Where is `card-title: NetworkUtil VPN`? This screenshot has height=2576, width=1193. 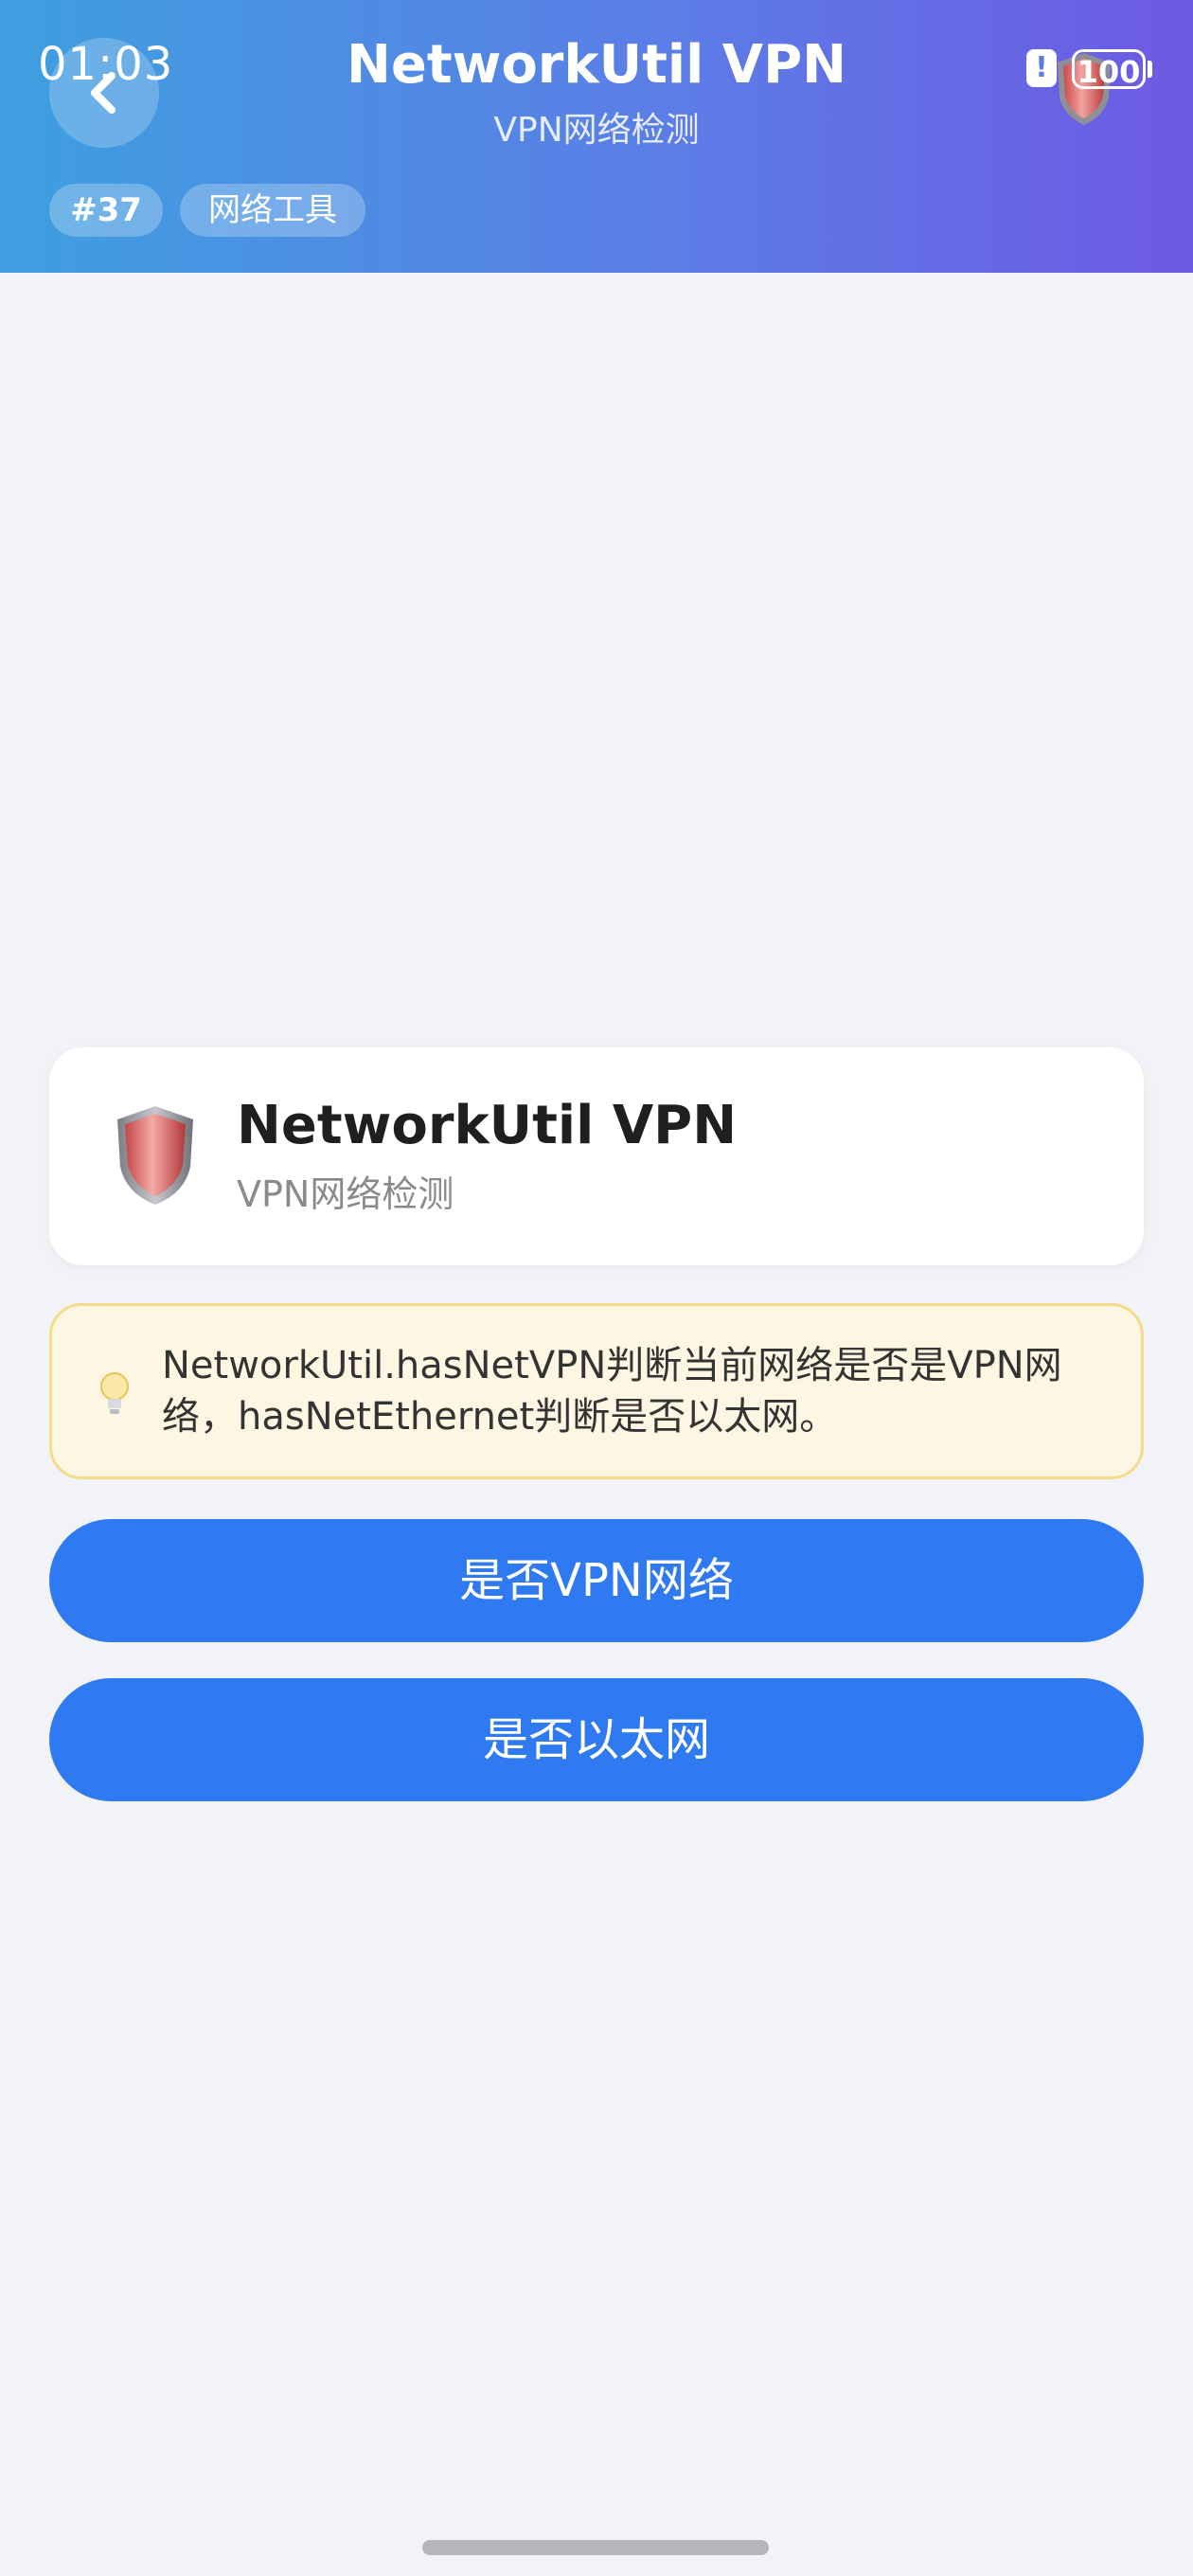
card-title: NetworkUtil VPN is located at coordinates (487, 1125).